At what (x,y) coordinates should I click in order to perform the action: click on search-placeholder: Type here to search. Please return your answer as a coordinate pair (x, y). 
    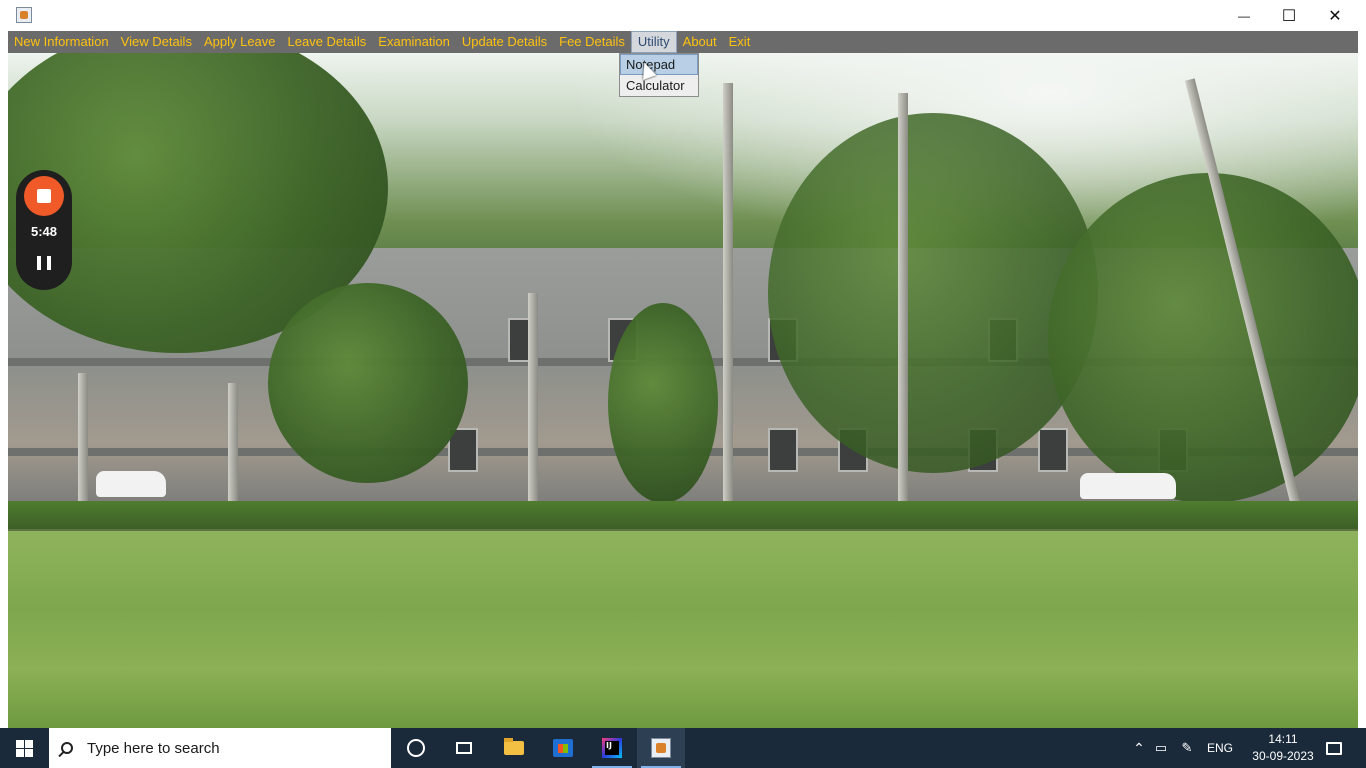
    Looking at the image, I should click on (153, 748).